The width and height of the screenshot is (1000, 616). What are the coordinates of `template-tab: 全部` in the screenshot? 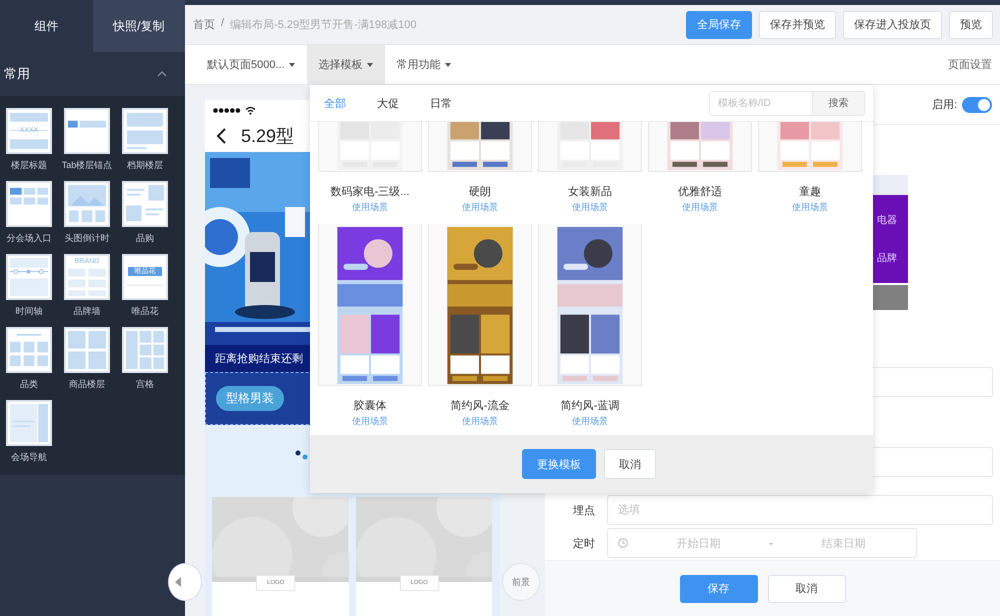 It's located at (350, 103).